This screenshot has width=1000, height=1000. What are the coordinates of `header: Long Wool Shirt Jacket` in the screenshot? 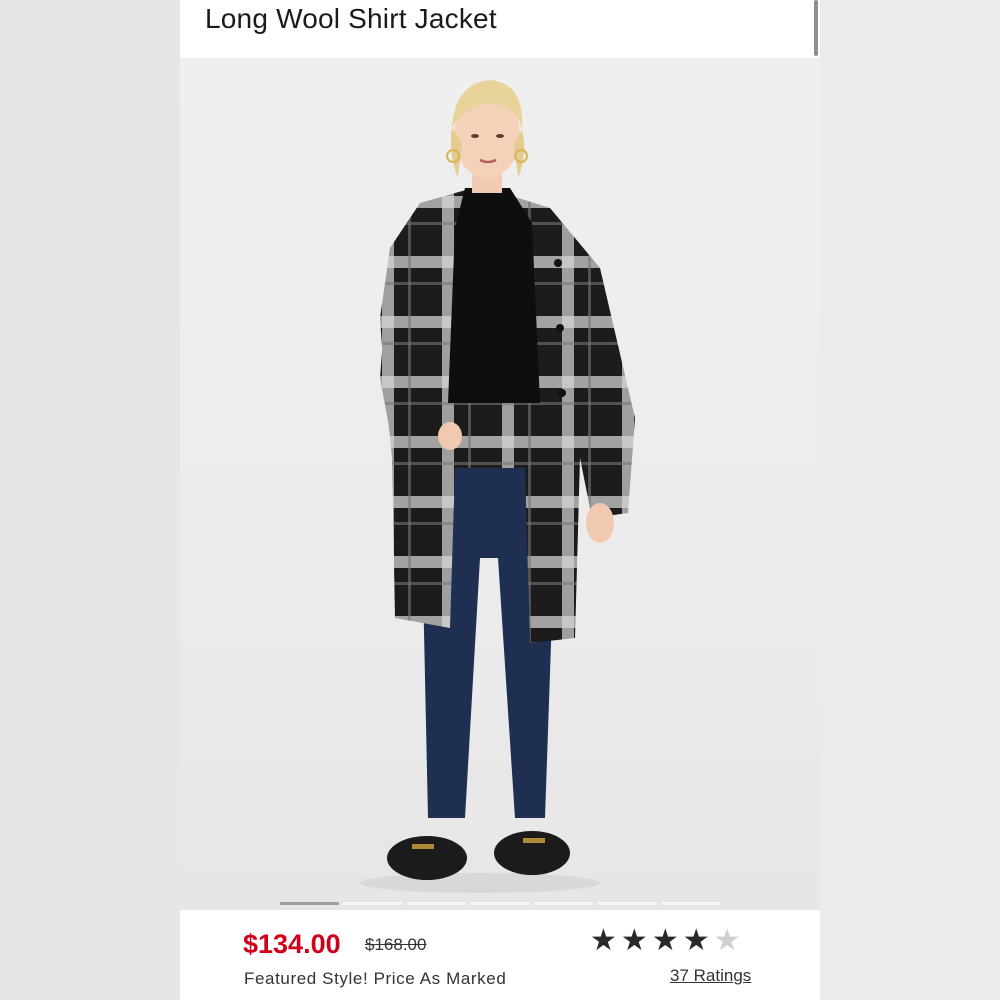 It's located at (500, 29).